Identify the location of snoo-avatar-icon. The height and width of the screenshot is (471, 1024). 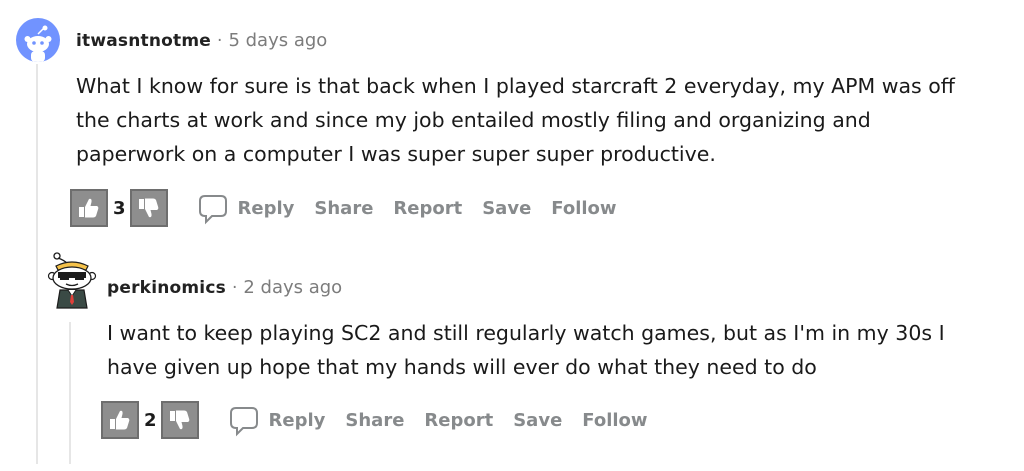
(38, 43).